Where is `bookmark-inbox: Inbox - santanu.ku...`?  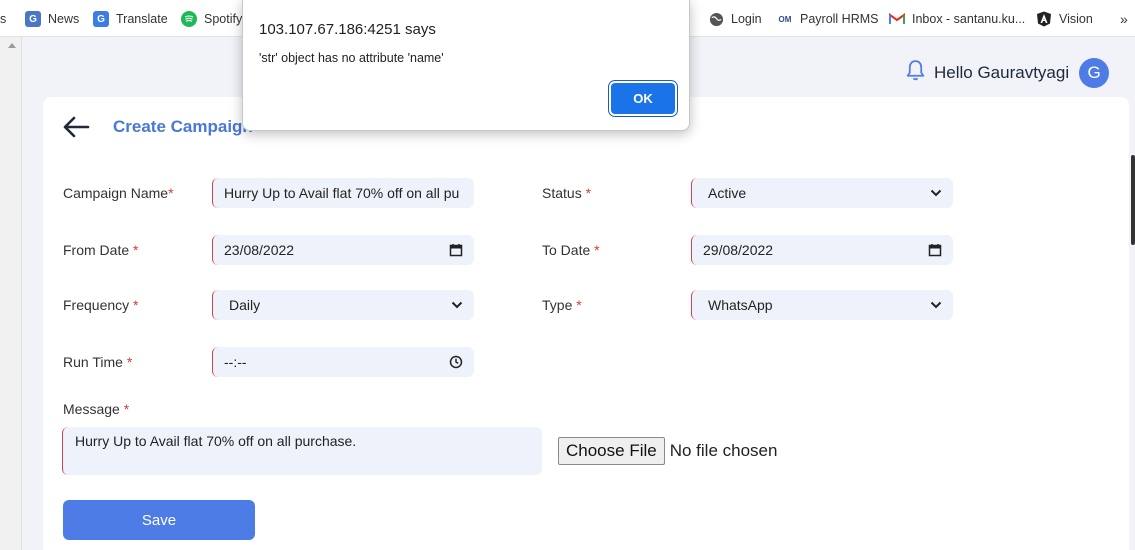 bookmark-inbox: Inbox - santanu.ku... is located at coordinates (957, 19).